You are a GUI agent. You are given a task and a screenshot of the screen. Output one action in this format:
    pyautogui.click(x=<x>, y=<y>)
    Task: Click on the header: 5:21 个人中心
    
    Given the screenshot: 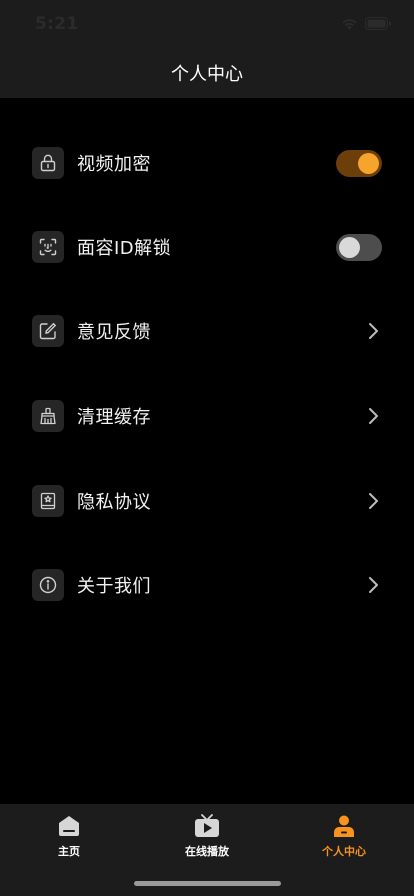 What is the action you would take?
    pyautogui.click(x=207, y=49)
    